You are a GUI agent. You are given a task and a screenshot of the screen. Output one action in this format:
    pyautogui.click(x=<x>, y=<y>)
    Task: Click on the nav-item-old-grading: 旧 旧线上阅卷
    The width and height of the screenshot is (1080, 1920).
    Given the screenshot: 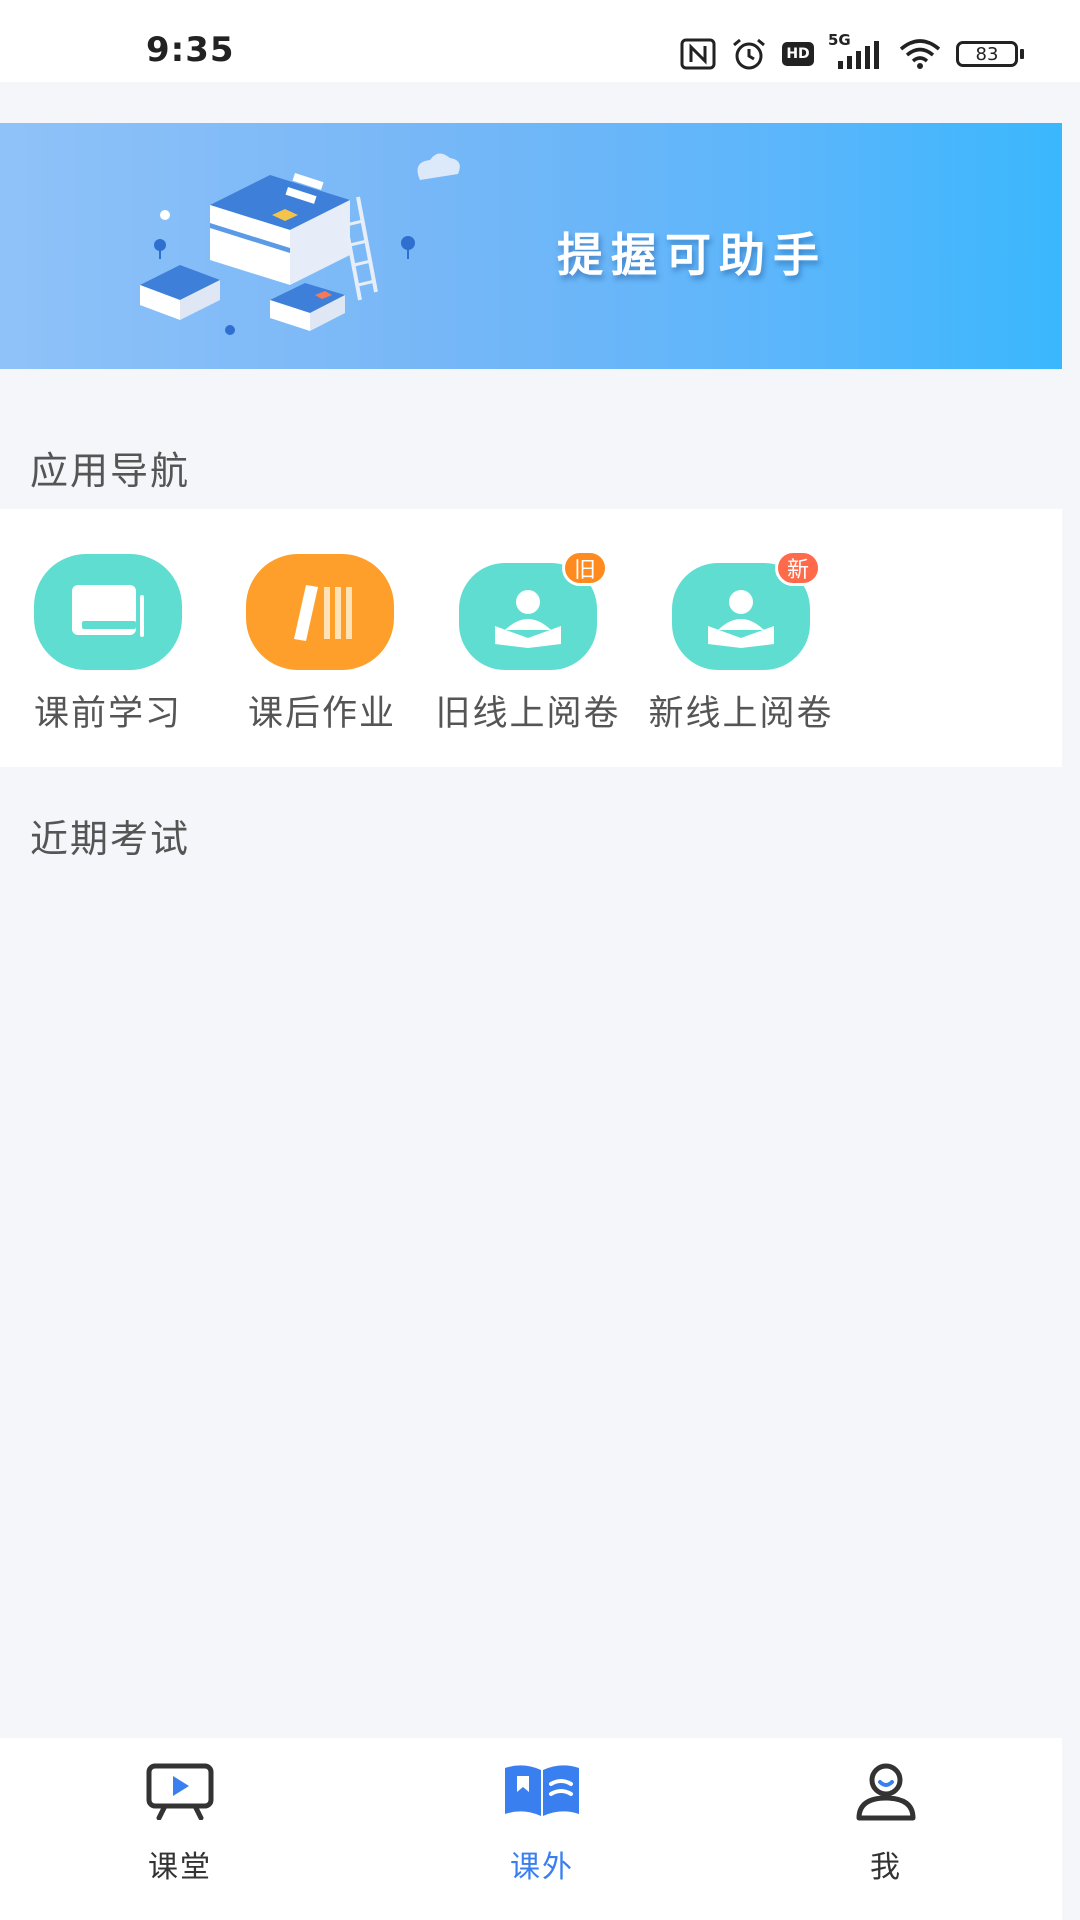 What is the action you would take?
    pyautogui.click(x=530, y=638)
    